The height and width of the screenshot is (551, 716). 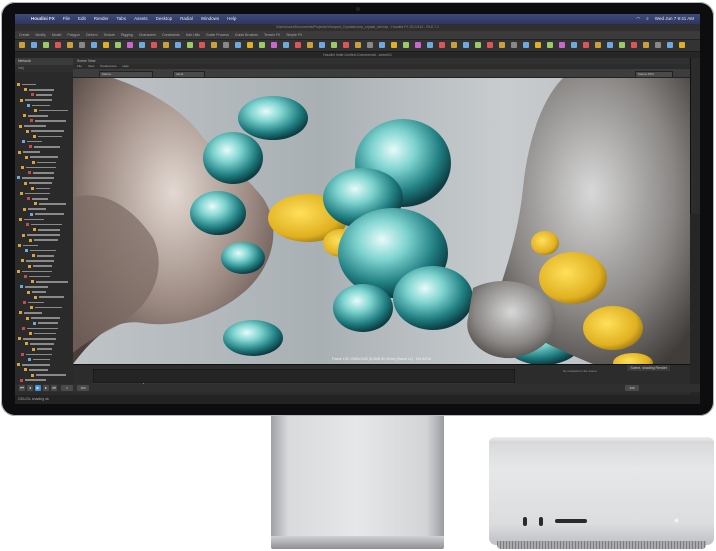 I want to click on shelf-tab: Guide Brushes, so click(x=246, y=35).